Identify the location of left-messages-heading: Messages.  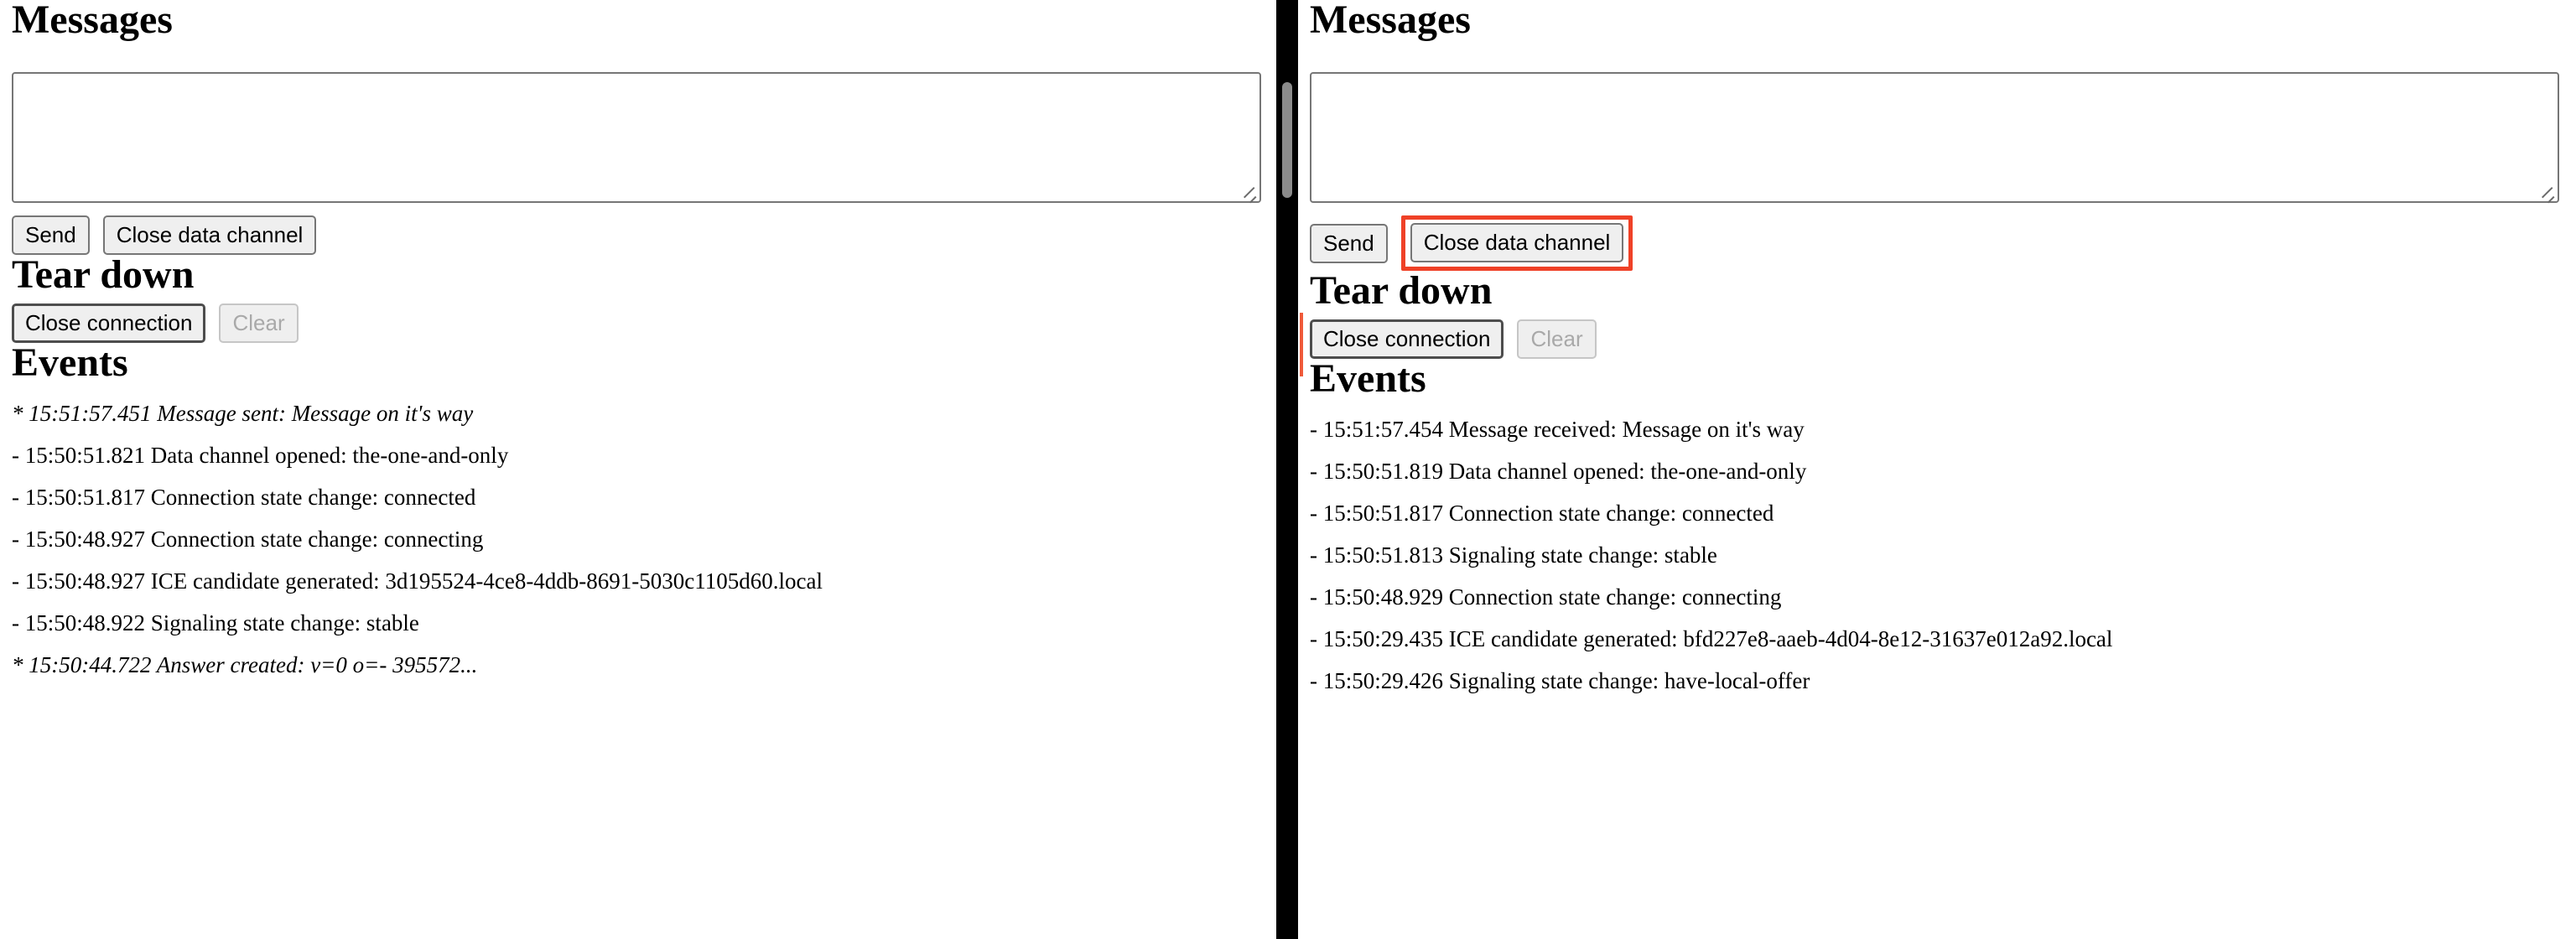
(92, 21).